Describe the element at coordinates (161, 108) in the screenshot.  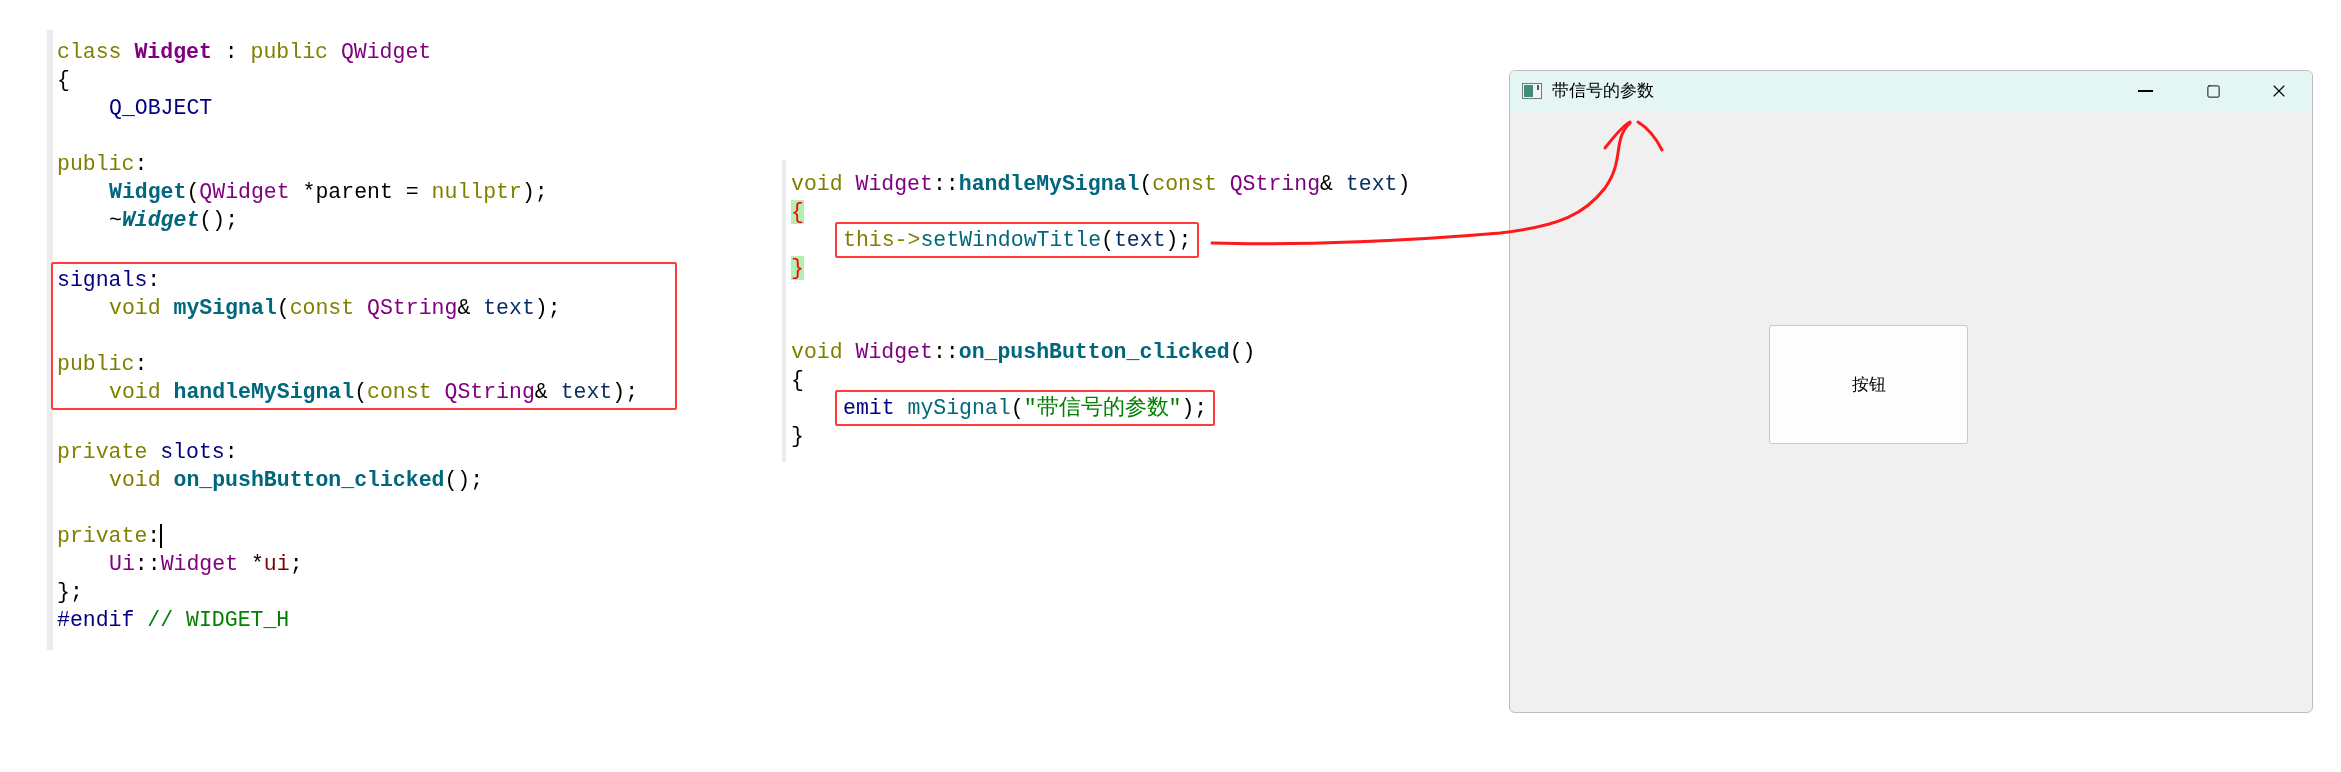
I see `code-line: Q_OBJECT` at that location.